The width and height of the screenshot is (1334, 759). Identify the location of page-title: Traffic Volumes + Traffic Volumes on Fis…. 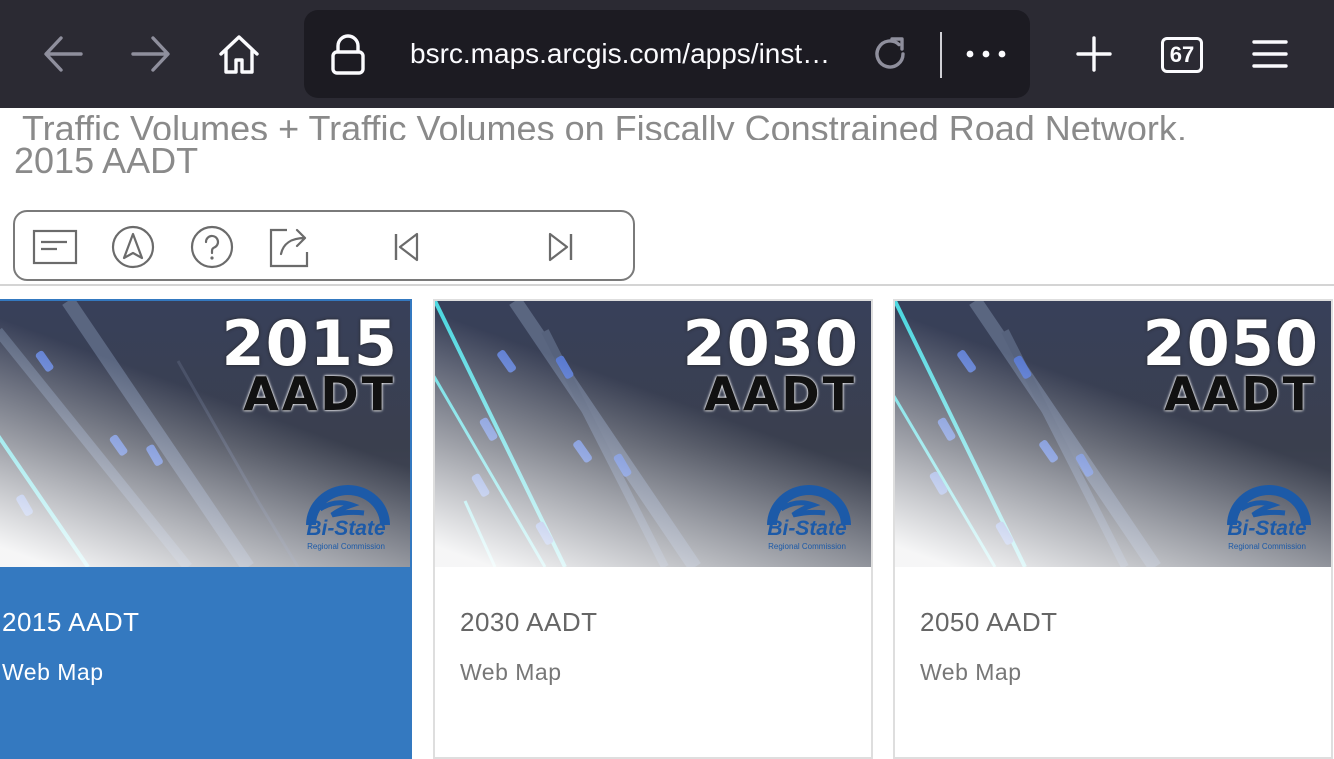
(664, 145).